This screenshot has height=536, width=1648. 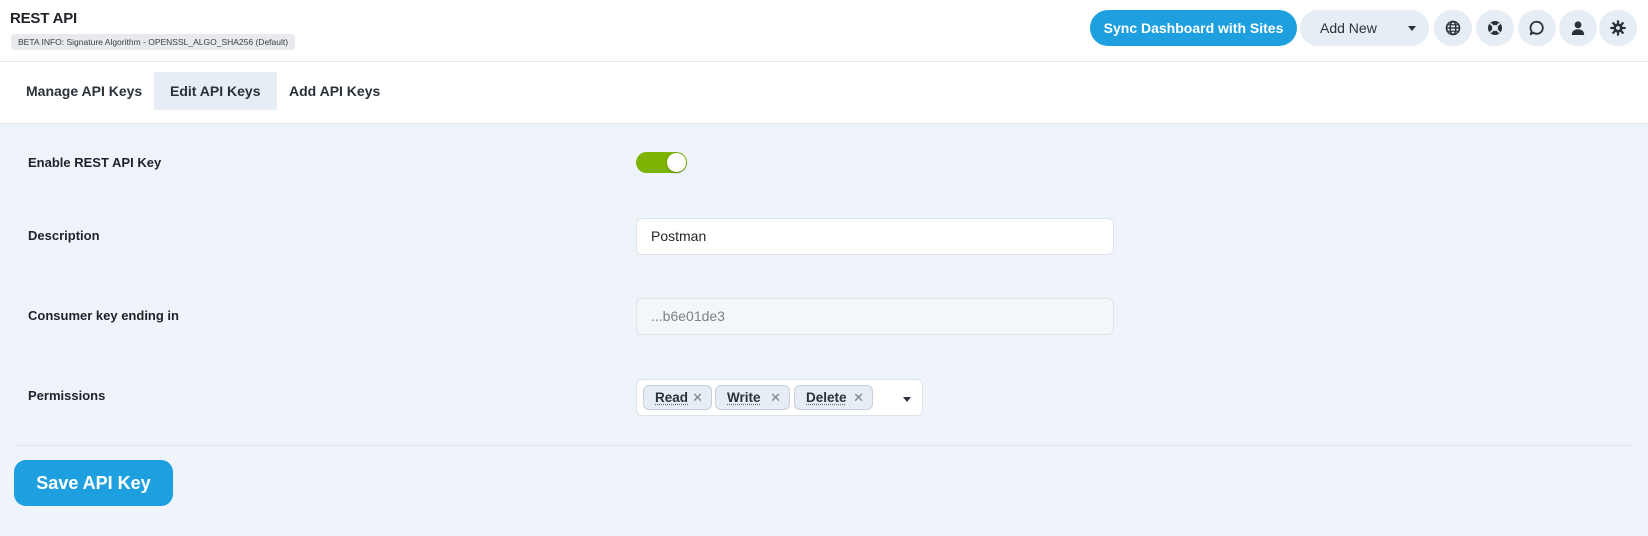 I want to click on enable-rest-api-key-toggle, so click(x=661, y=162).